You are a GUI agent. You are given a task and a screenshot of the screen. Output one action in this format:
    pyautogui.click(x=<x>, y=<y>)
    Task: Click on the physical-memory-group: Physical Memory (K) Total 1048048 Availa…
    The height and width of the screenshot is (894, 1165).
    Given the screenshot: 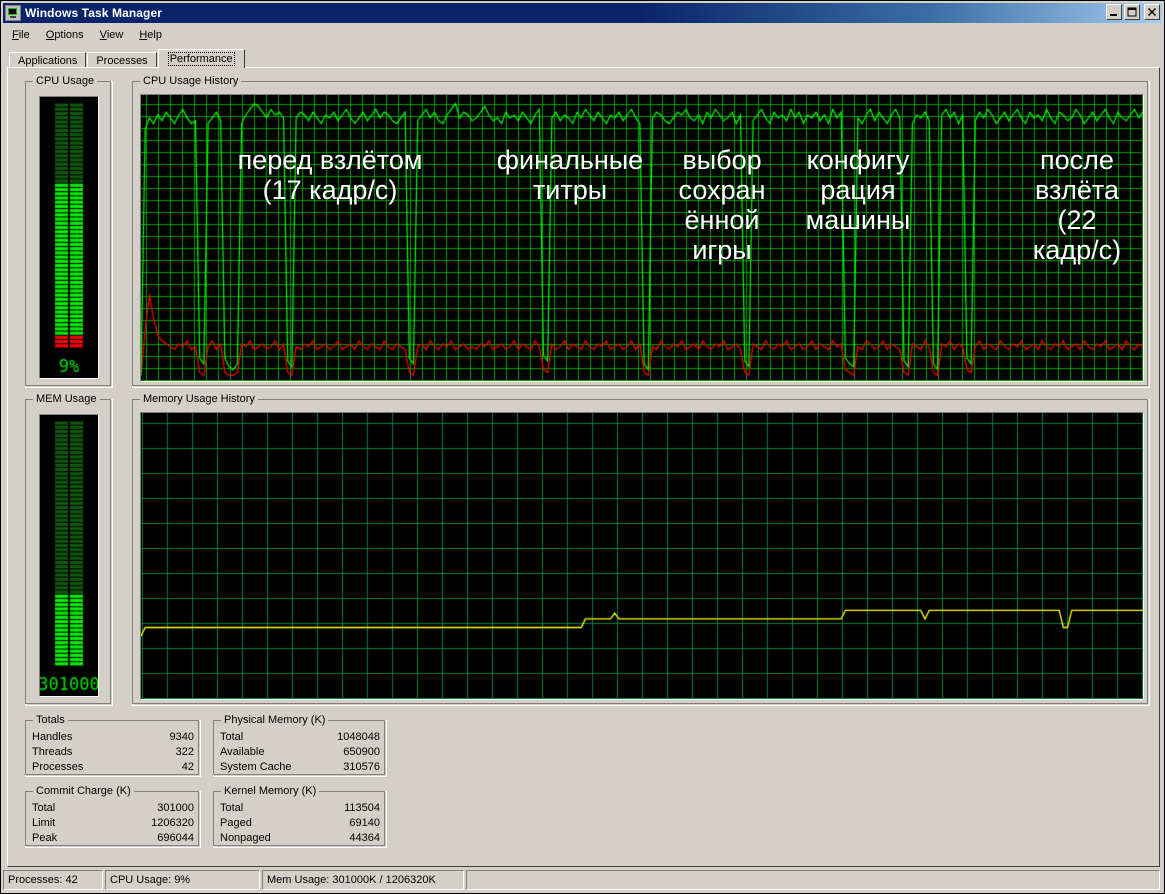 What is the action you would take?
    pyautogui.click(x=300, y=745)
    